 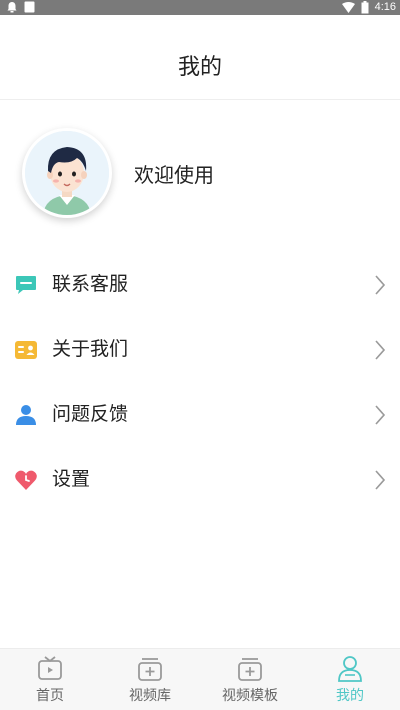 I want to click on page-title: 我的, so click(x=199, y=67).